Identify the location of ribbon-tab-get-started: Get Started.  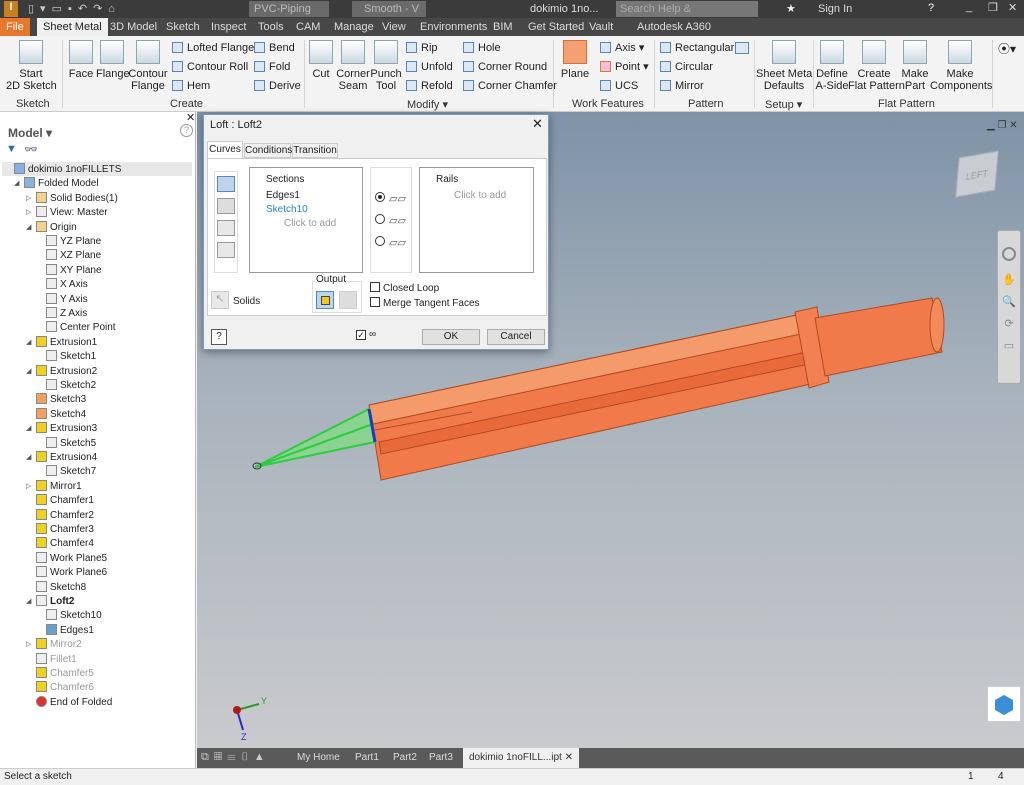
(556, 27).